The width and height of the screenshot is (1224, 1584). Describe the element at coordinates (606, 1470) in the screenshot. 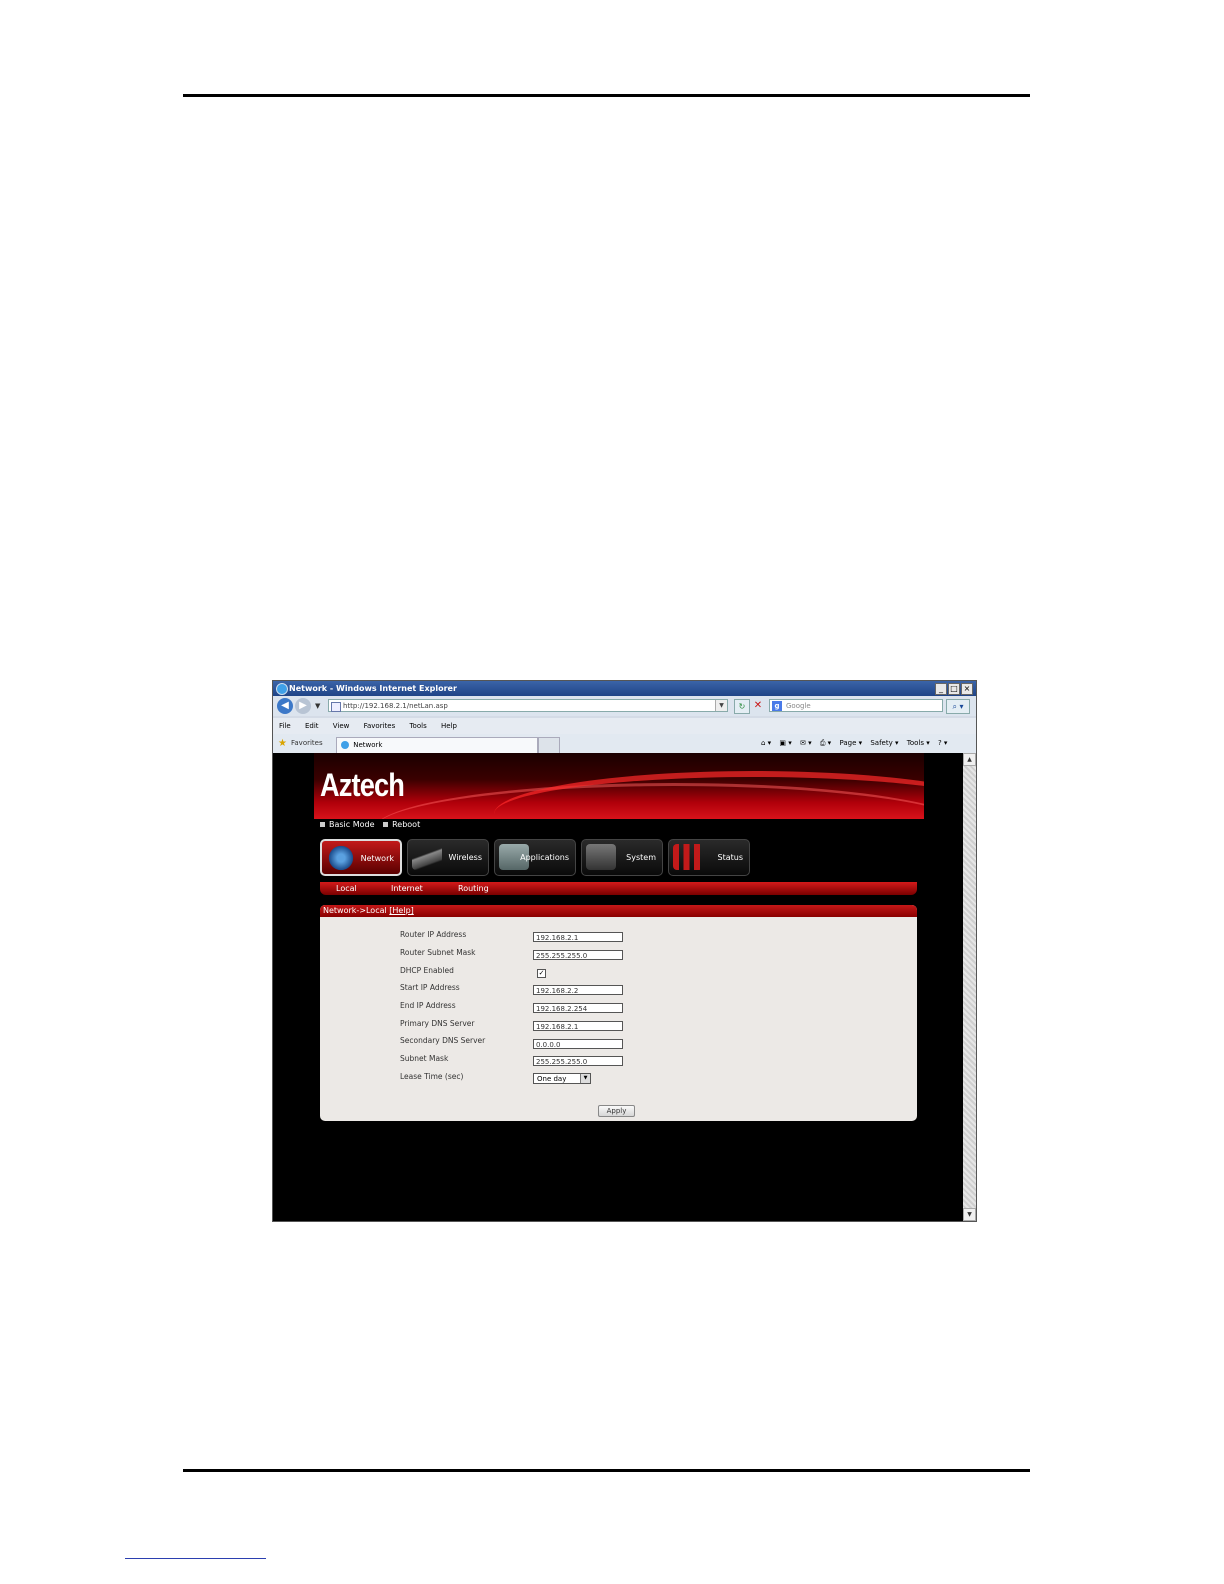

I see `footer-rule` at that location.